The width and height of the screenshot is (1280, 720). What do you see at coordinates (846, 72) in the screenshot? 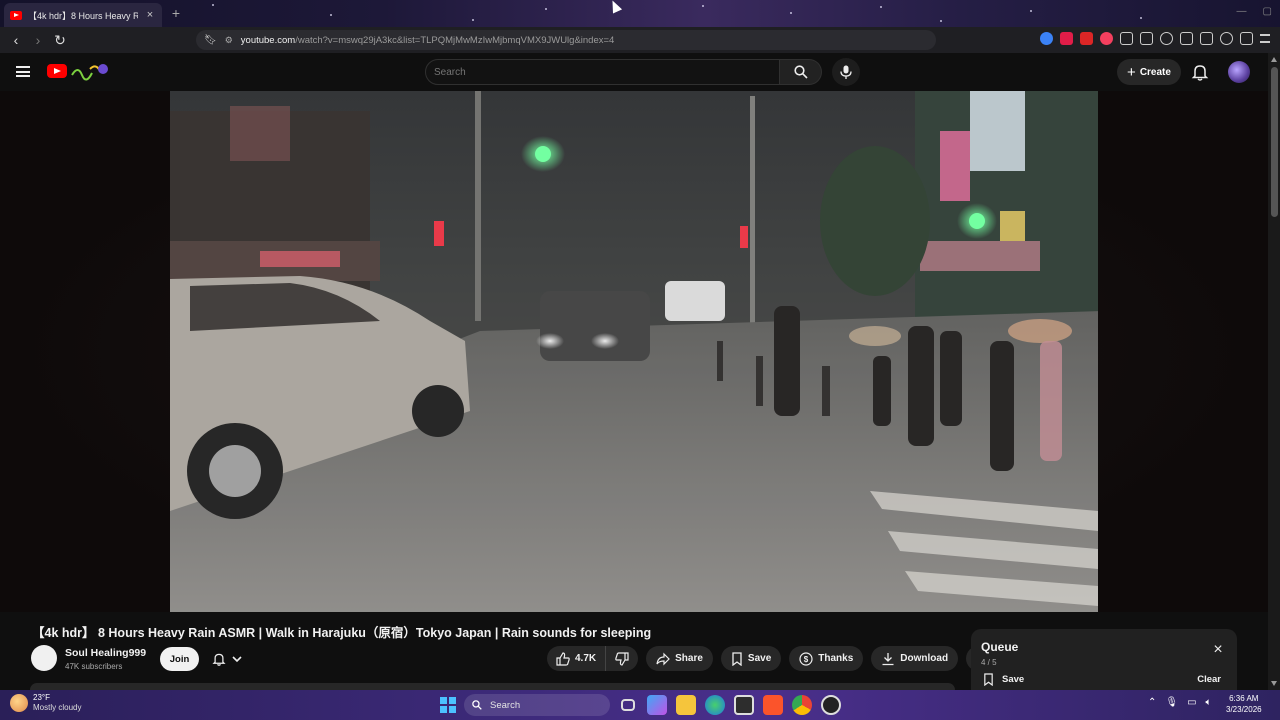
I see `voice-search-button` at bounding box center [846, 72].